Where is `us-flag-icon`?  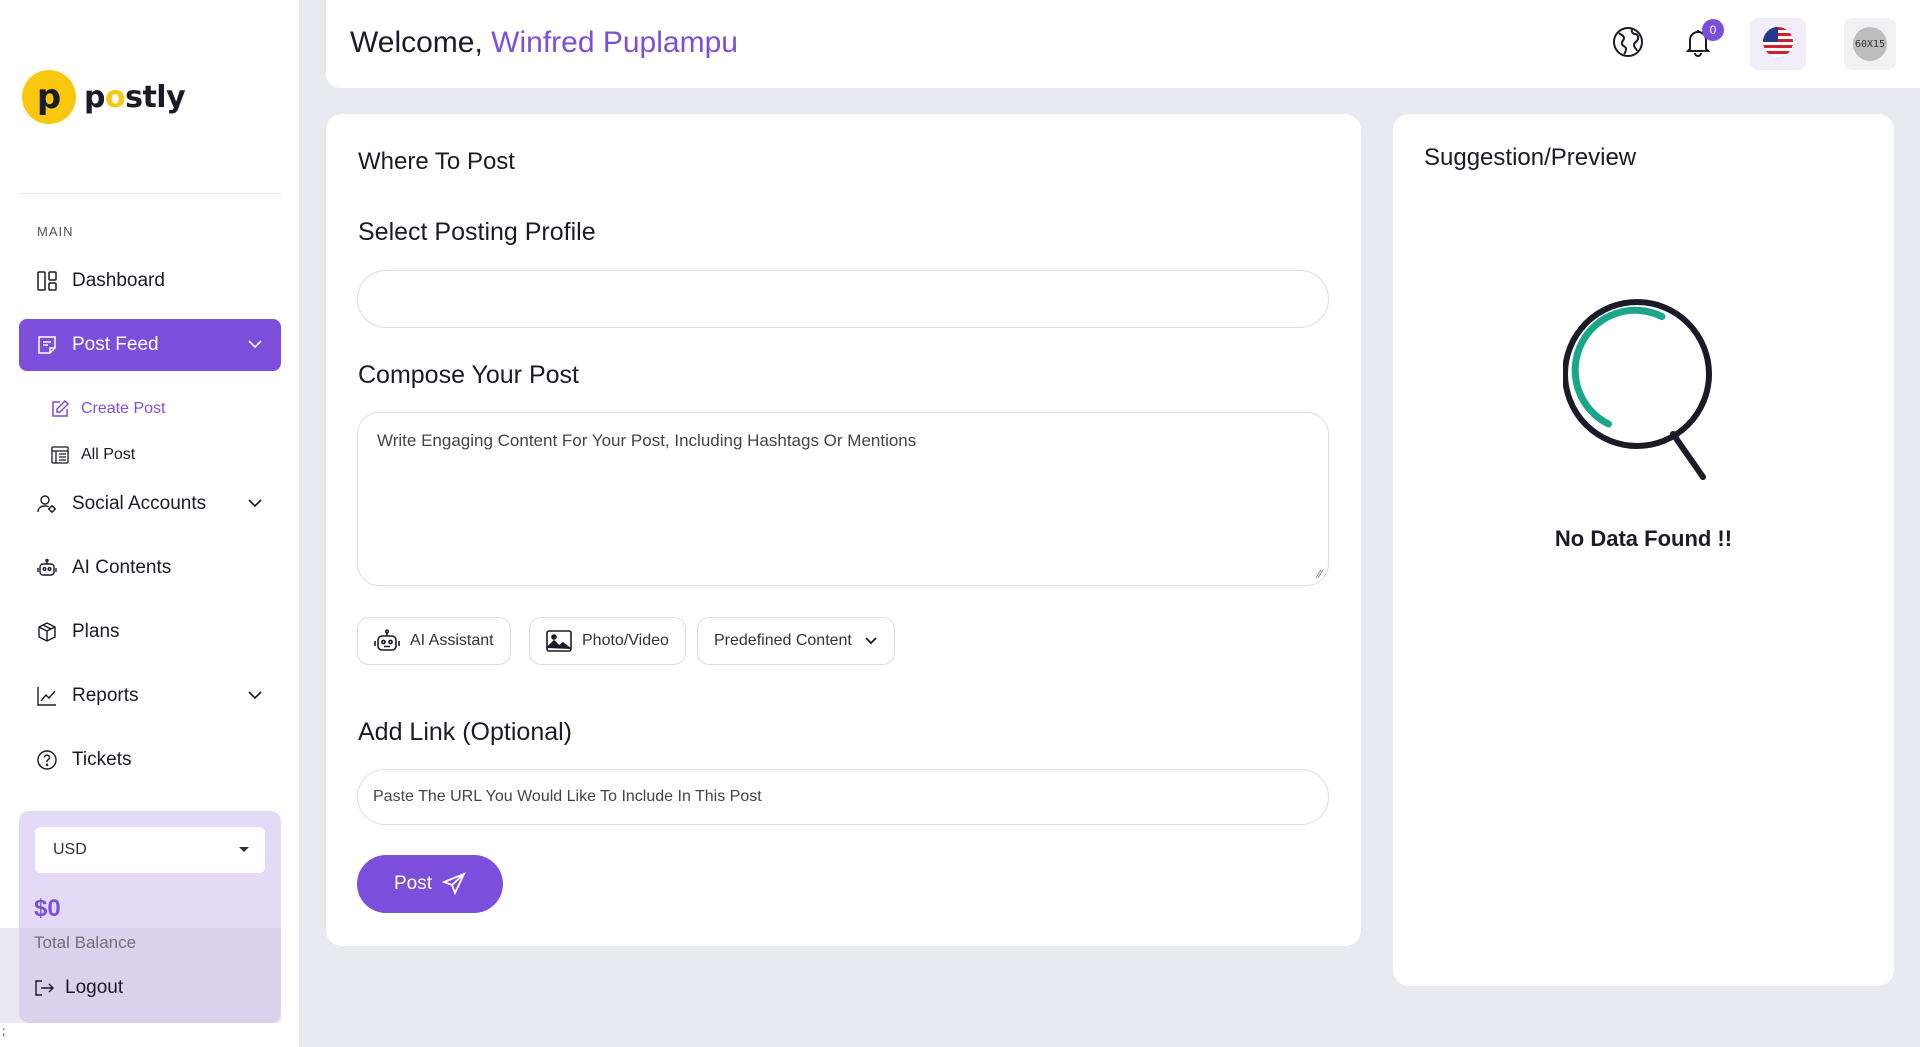
us-flag-icon is located at coordinates (1778, 44).